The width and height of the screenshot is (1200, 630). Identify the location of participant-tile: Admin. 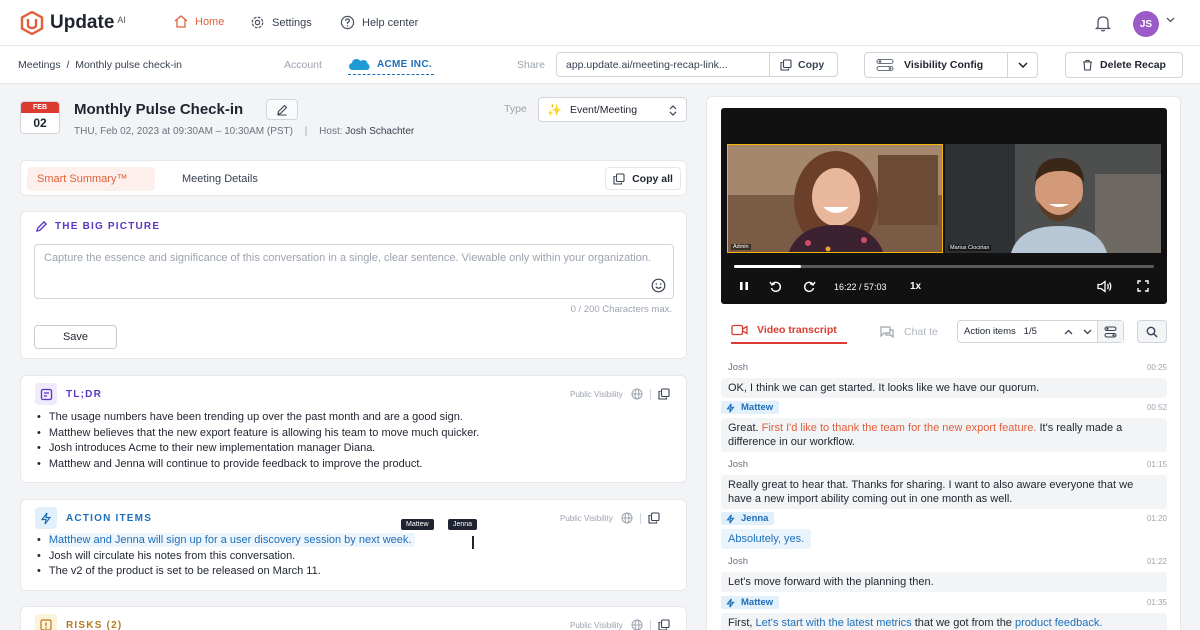
(835, 198).